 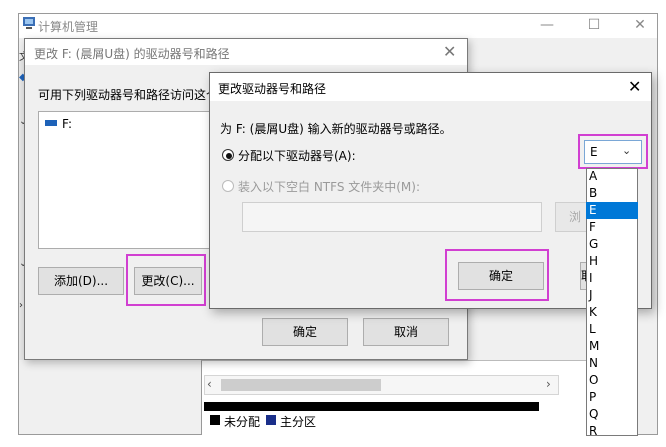 What do you see at coordinates (67, 124) in the screenshot?
I see `list-item: F:` at bounding box center [67, 124].